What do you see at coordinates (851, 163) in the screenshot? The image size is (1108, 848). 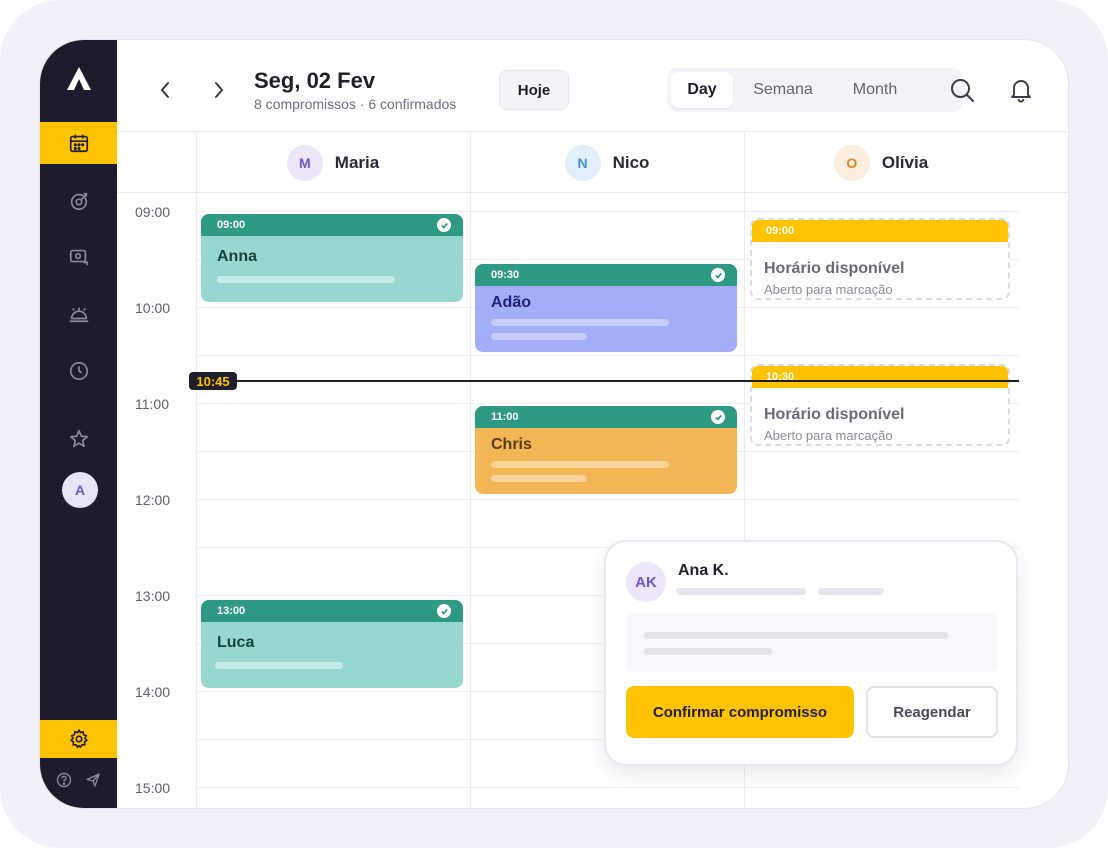 I see `avatar: O` at bounding box center [851, 163].